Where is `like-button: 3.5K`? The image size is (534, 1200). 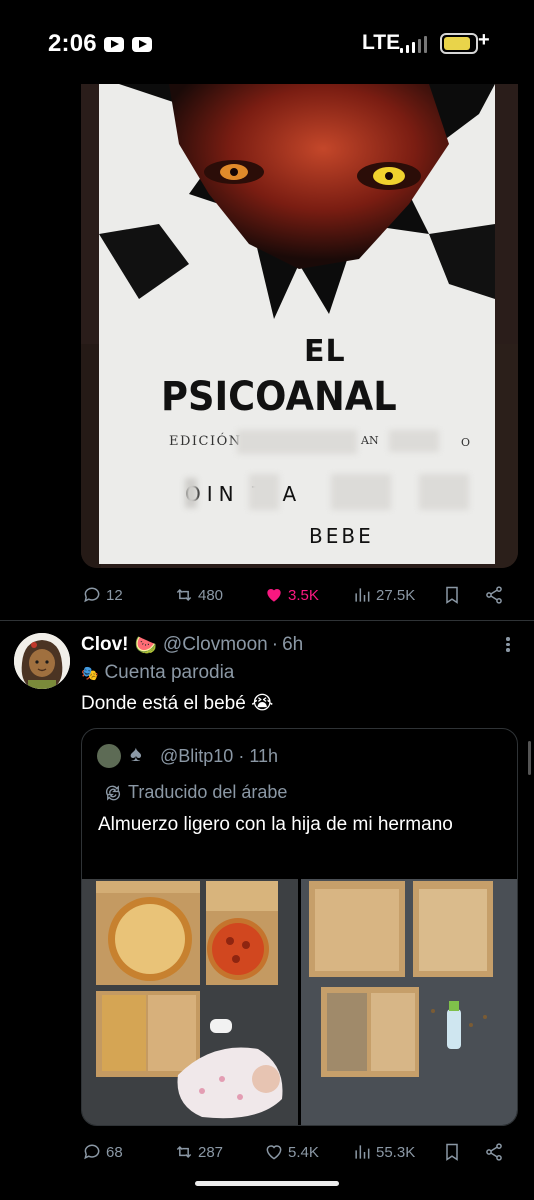 like-button: 3.5K is located at coordinates (291, 595).